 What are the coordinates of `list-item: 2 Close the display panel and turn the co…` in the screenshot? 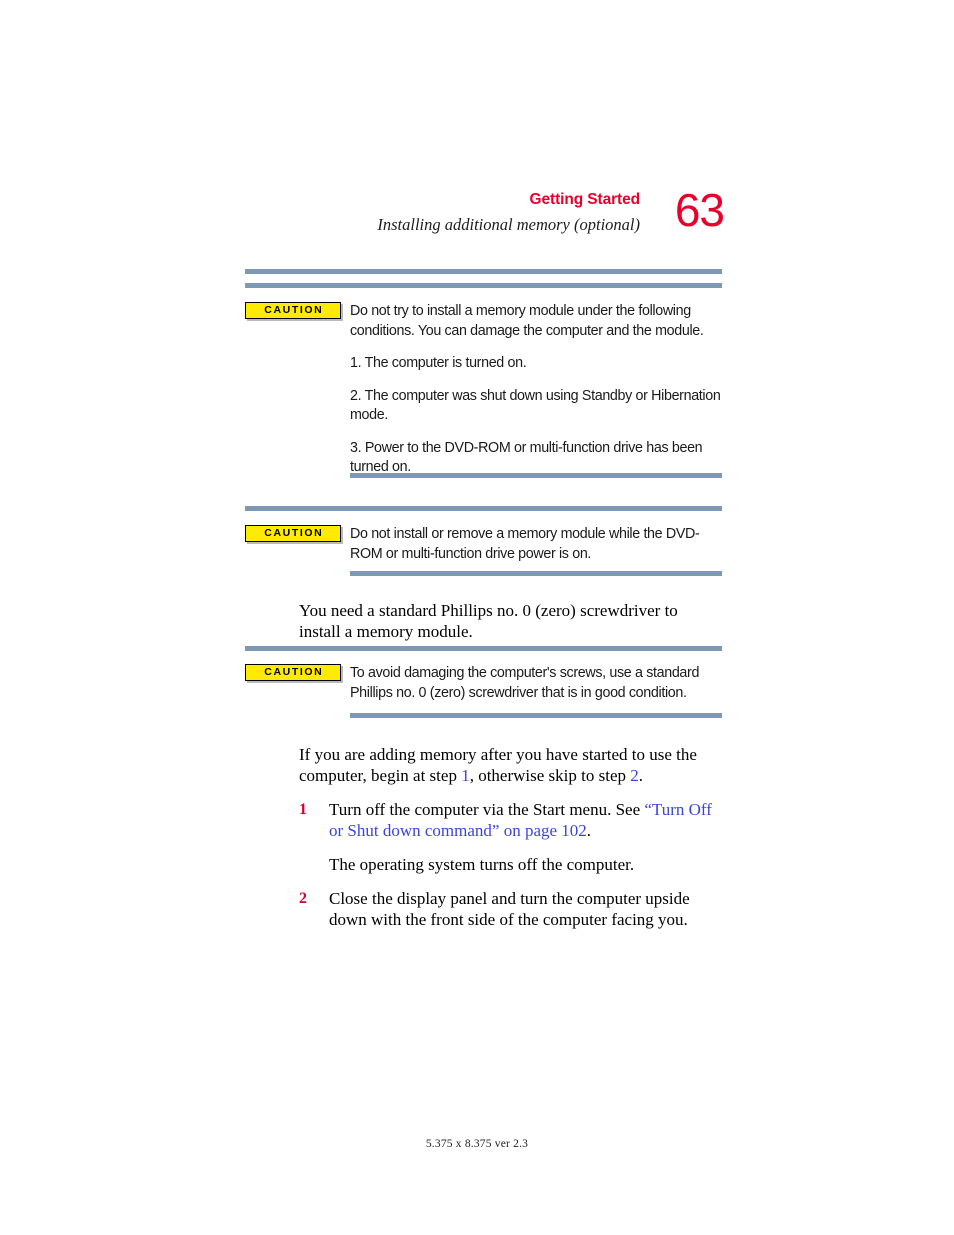 It's located at (511, 909).